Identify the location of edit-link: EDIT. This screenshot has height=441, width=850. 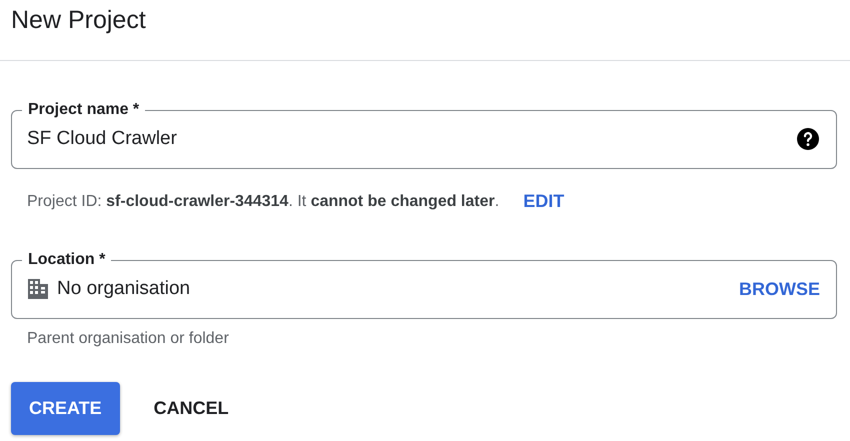
(543, 201).